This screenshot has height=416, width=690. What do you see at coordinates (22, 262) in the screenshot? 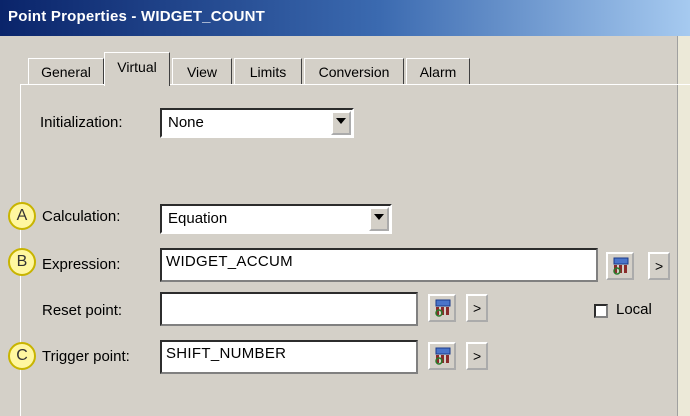
I see `callout-badge-b: B` at bounding box center [22, 262].